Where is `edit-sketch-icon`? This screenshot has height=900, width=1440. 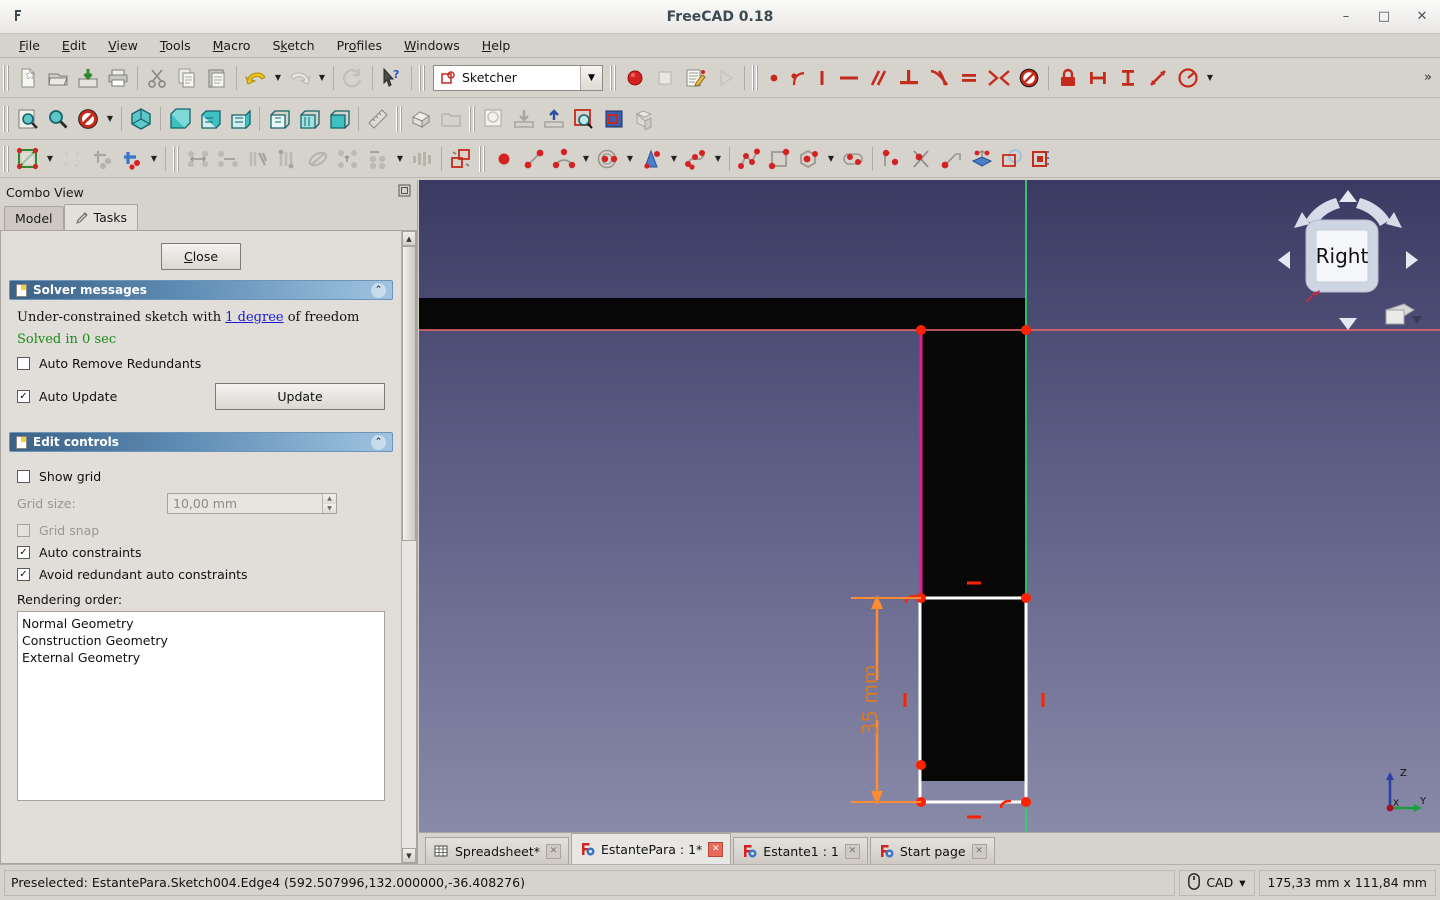
edit-sketch-icon is located at coordinates (28, 159).